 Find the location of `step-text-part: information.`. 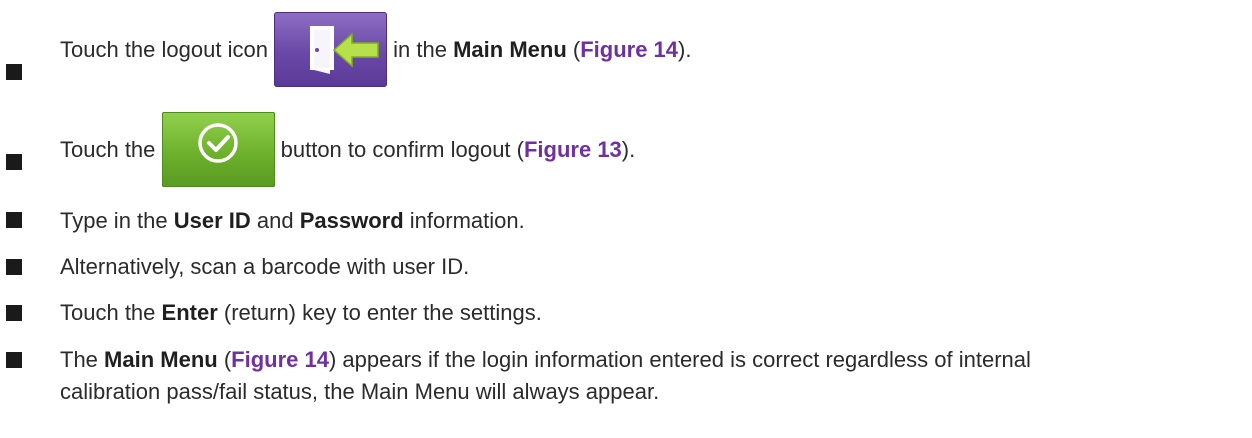

step-text-part: information. is located at coordinates (464, 220).